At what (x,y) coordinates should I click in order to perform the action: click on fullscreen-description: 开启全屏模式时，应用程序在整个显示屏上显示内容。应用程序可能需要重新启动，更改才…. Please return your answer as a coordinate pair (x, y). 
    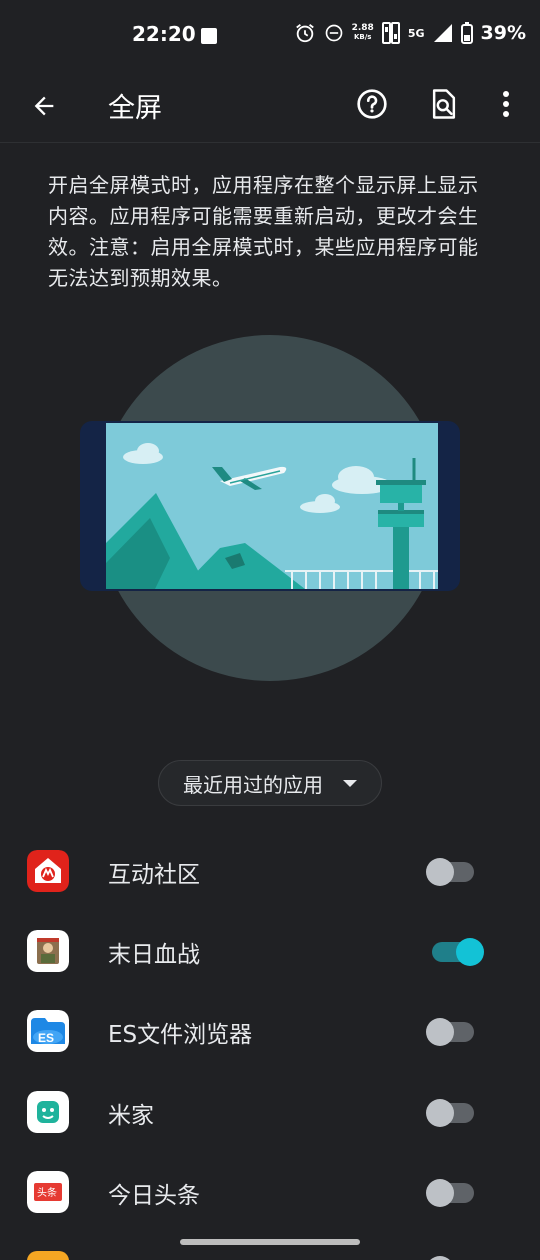
    Looking at the image, I should click on (263, 231).